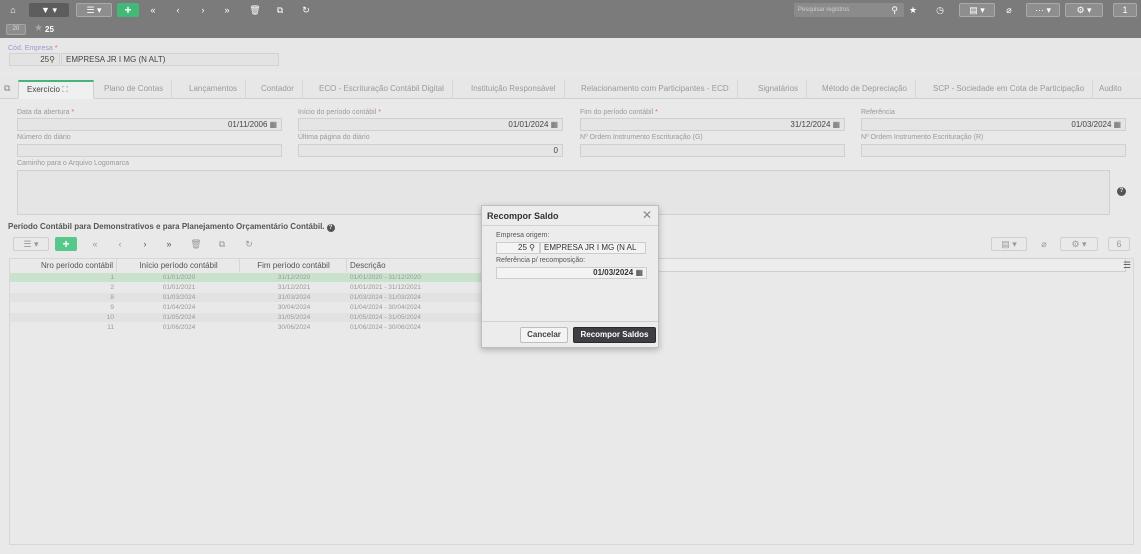  What do you see at coordinates (430, 150) in the screenshot?
I see `ultima-pagina-field: 0` at bounding box center [430, 150].